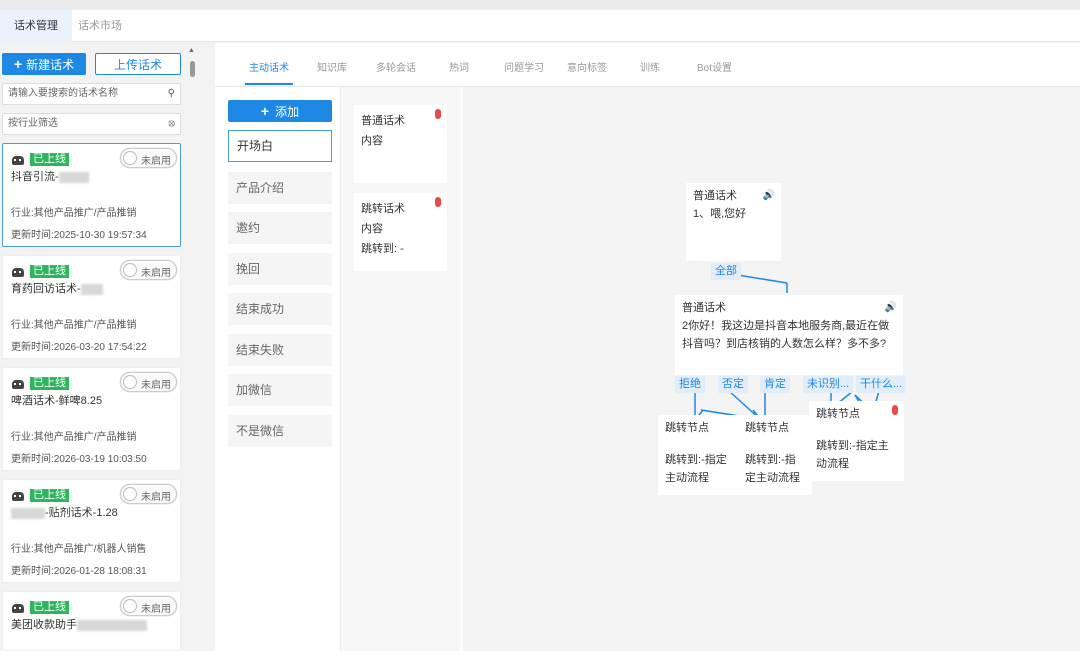  I want to click on search-input: 请输入要搜索的话术名称 ⚲, so click(91, 94).